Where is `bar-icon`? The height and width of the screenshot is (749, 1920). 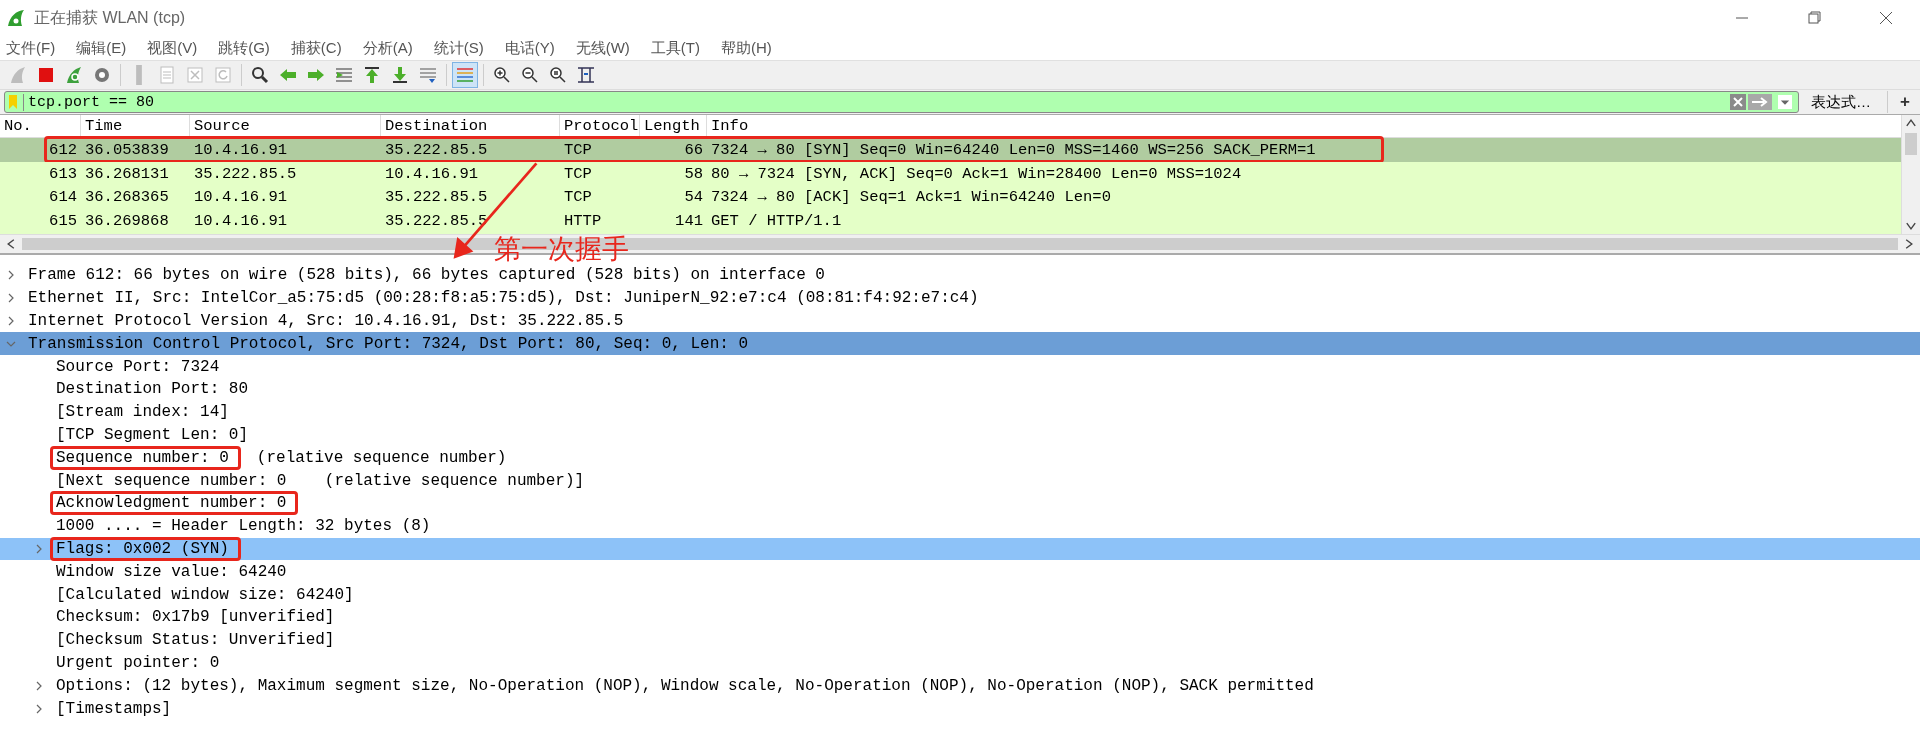 bar-icon is located at coordinates (139, 75).